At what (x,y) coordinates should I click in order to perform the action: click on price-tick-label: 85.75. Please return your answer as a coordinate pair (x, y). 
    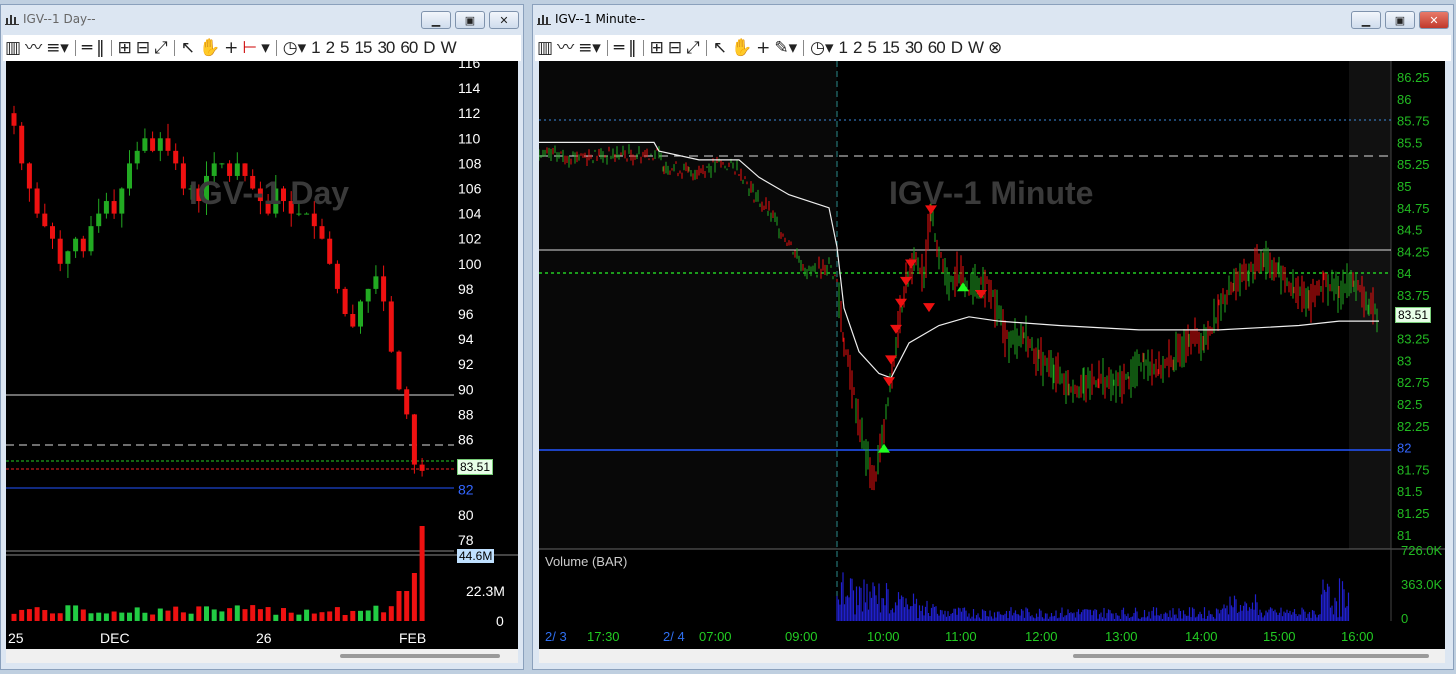
    Looking at the image, I should click on (1413, 121).